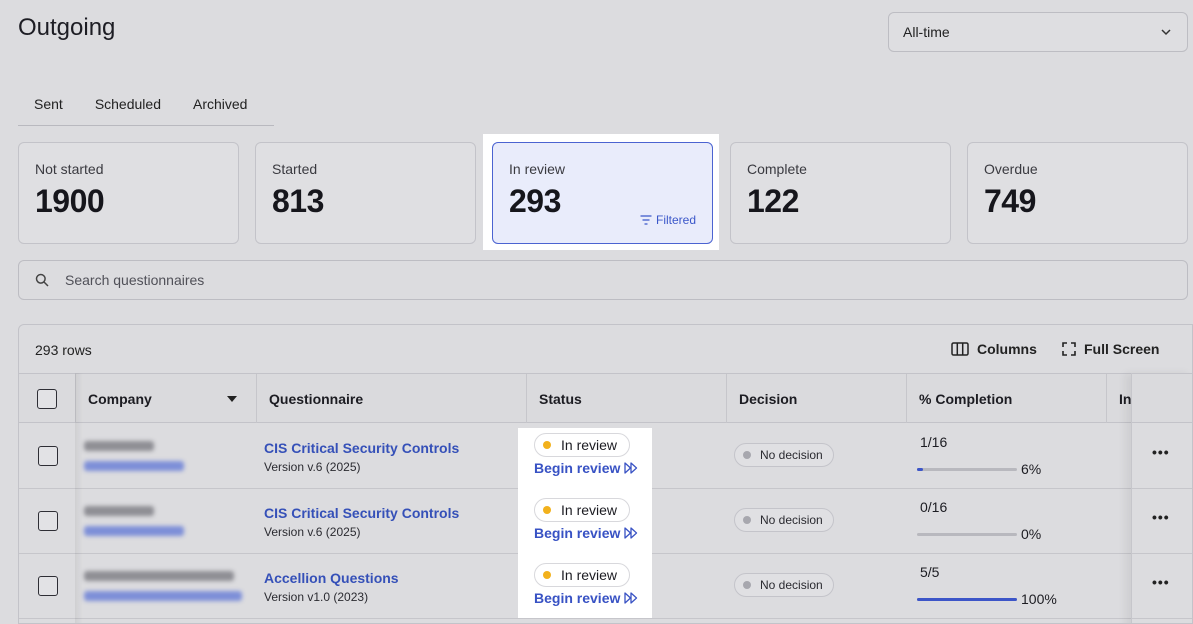 This screenshot has width=1193, height=624. Describe the element at coordinates (394, 578) in the screenshot. I see `questionnaire-link: Accellion Questions` at that location.